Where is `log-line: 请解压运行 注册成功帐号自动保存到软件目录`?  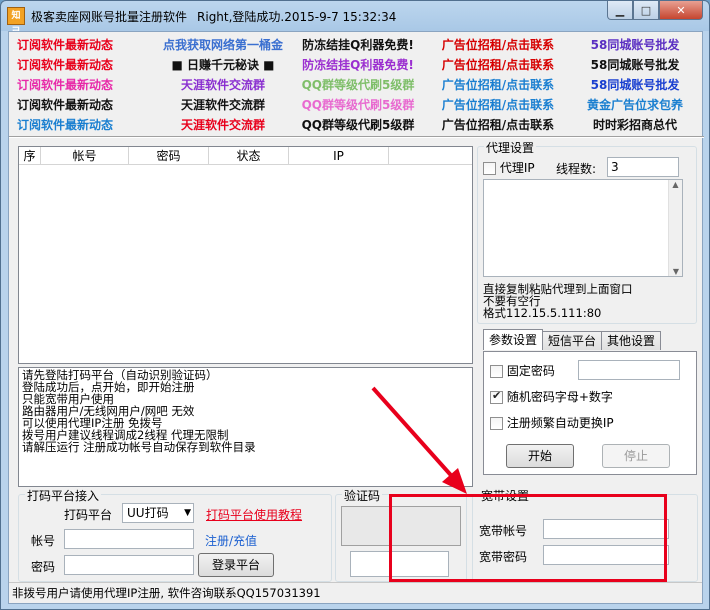
log-line: 请解压运行 注册成功帐号自动保存到软件目录 is located at coordinates (139, 447).